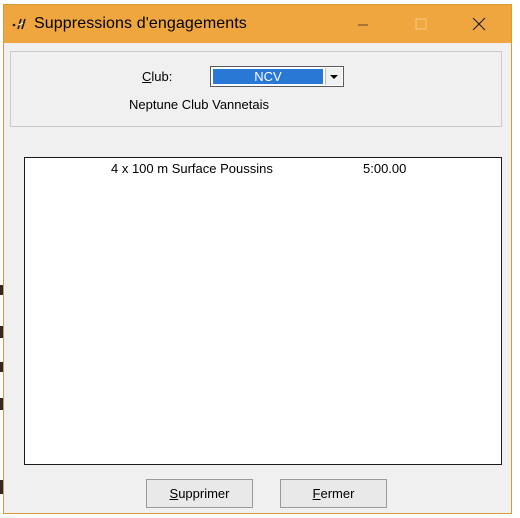  I want to click on event-time: 5:00.00, so click(385, 168).